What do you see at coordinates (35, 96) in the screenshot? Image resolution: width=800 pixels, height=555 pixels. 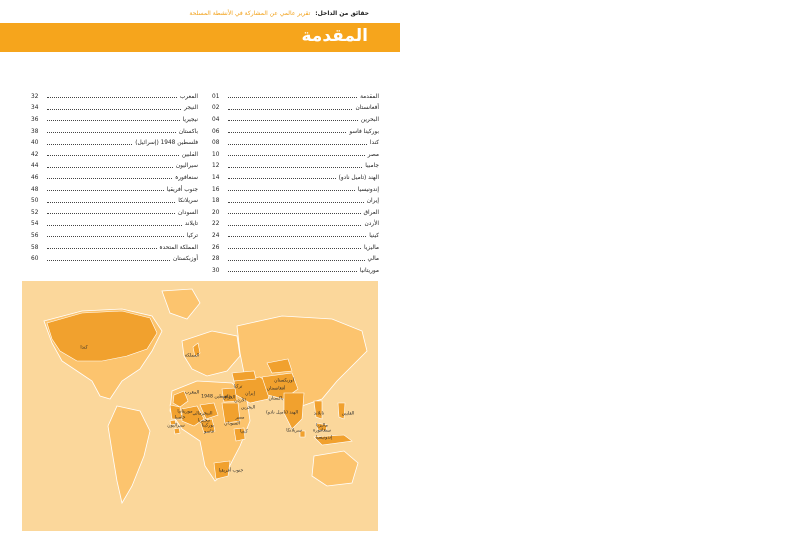 I see `toc-entry-page: 32` at bounding box center [35, 96].